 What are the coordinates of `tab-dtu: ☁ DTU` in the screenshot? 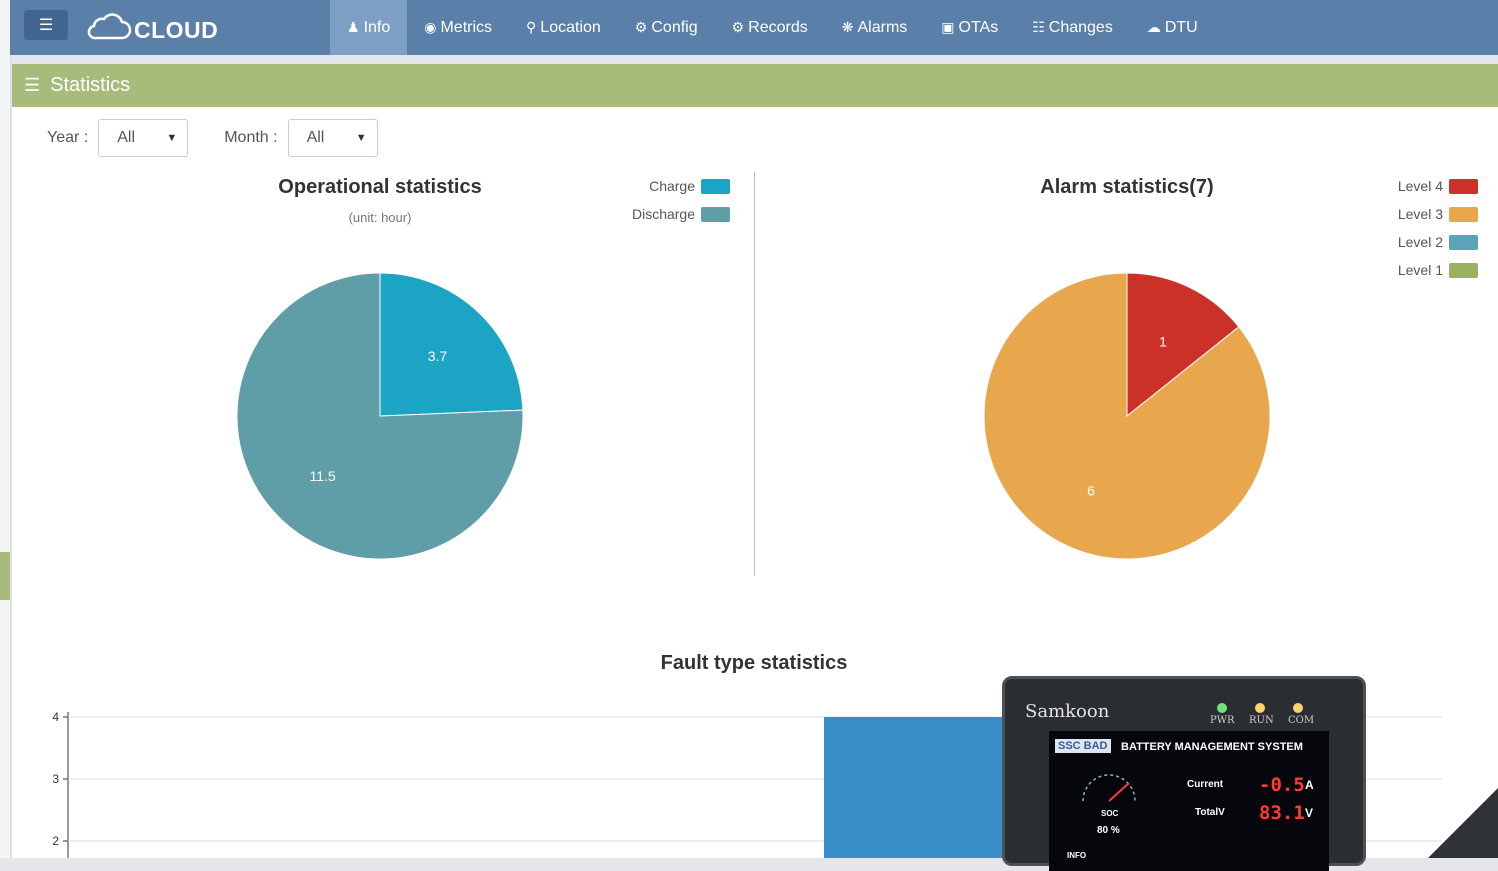 It's located at (1172, 27).